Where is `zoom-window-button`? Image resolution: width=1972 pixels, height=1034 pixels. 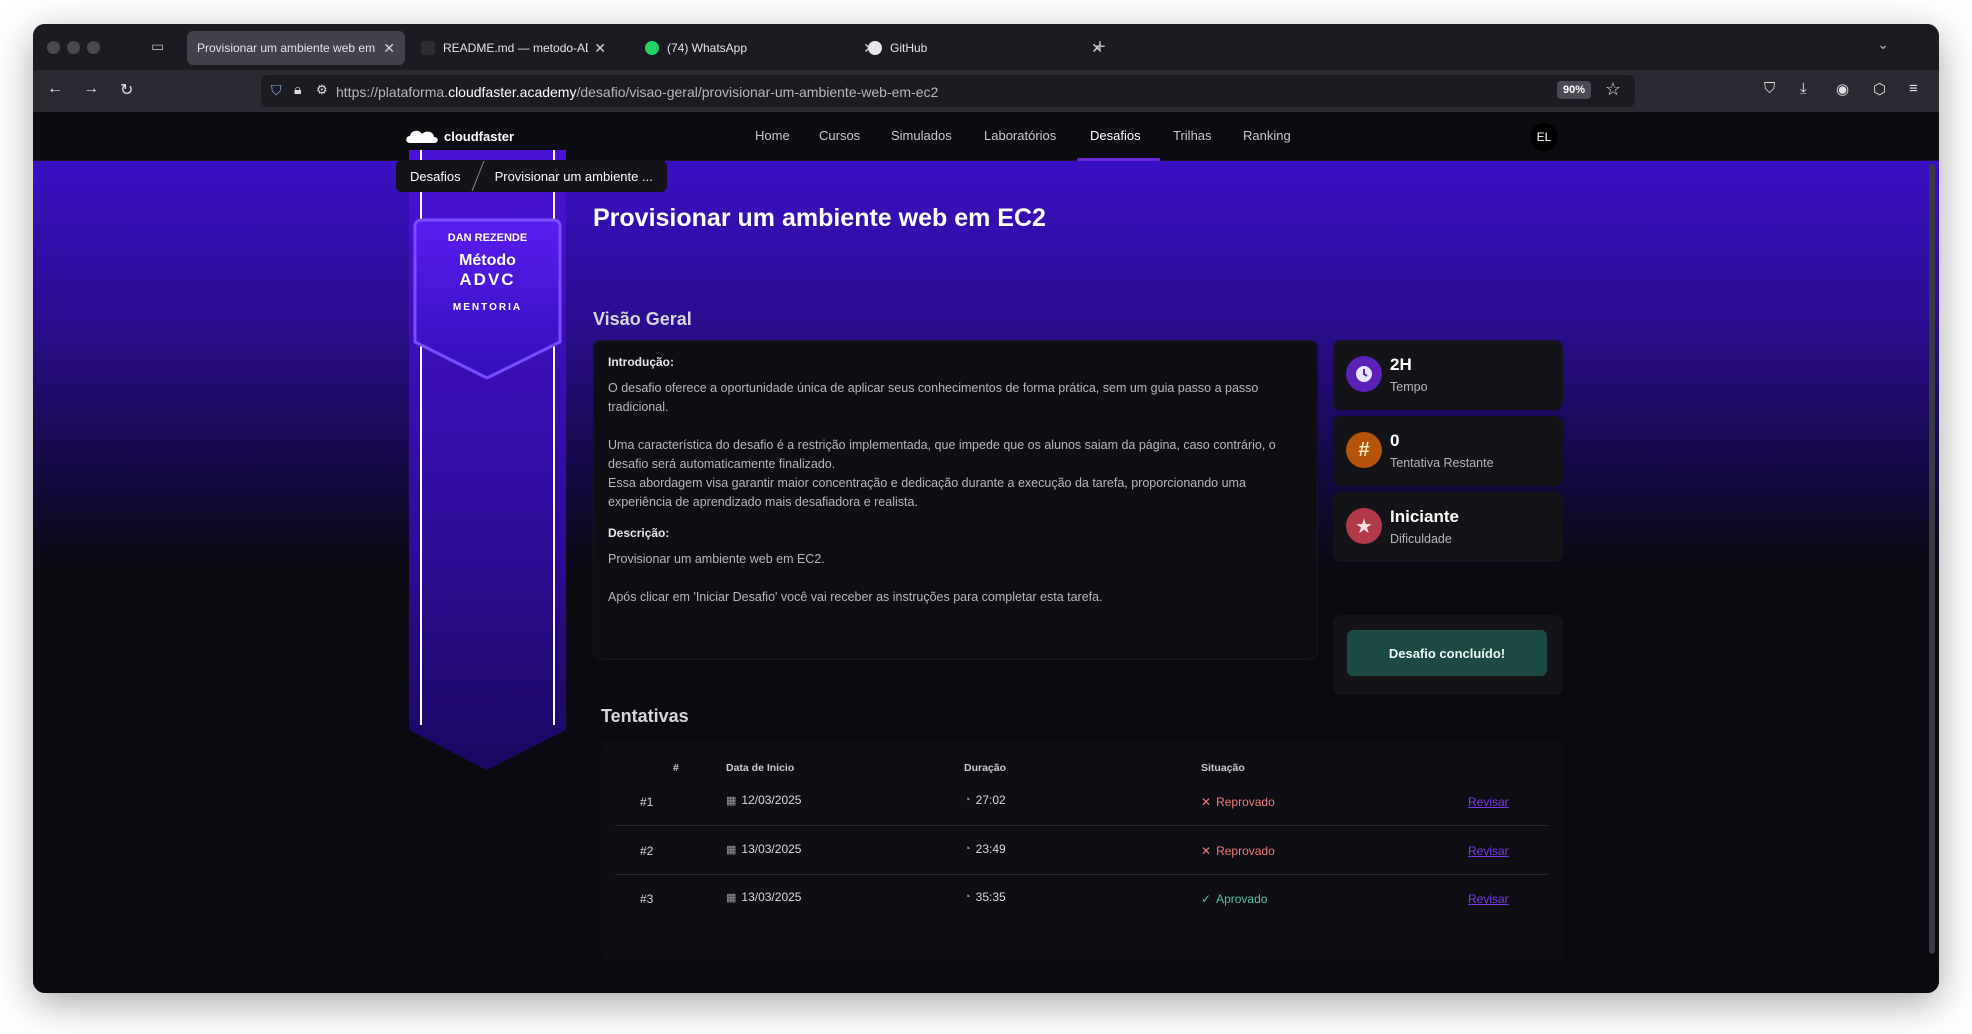
zoom-window-button is located at coordinates (93, 47).